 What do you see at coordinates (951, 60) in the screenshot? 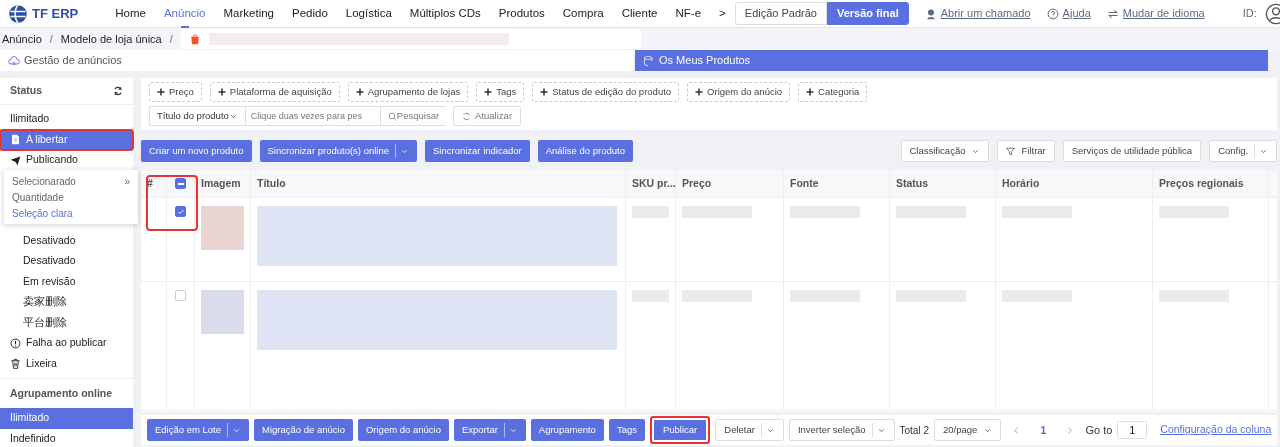
I see `page-tab: Os Meus Produtos` at bounding box center [951, 60].